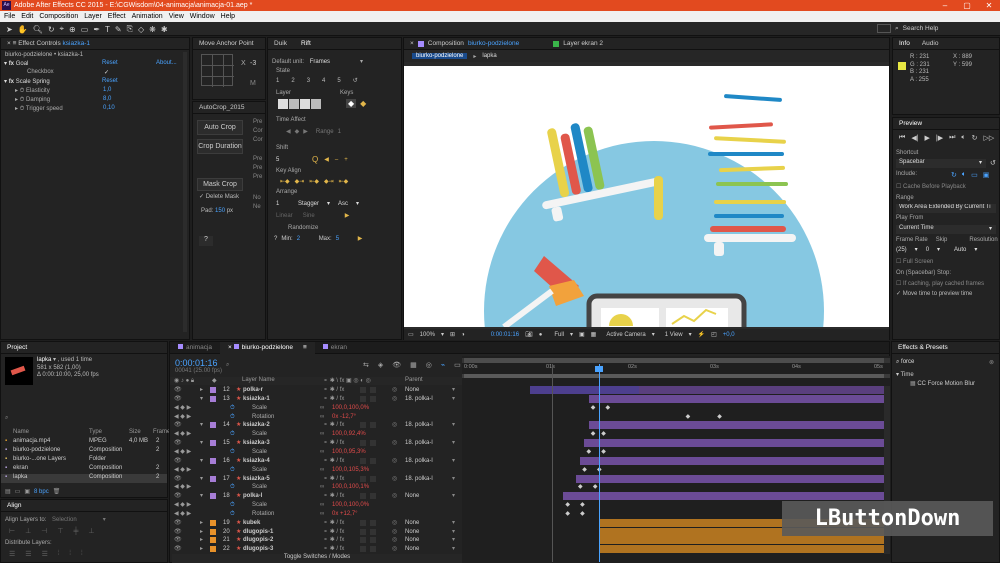 This screenshot has height=563, width=1000. I want to click on menu-edit: Edit, so click(27, 16).